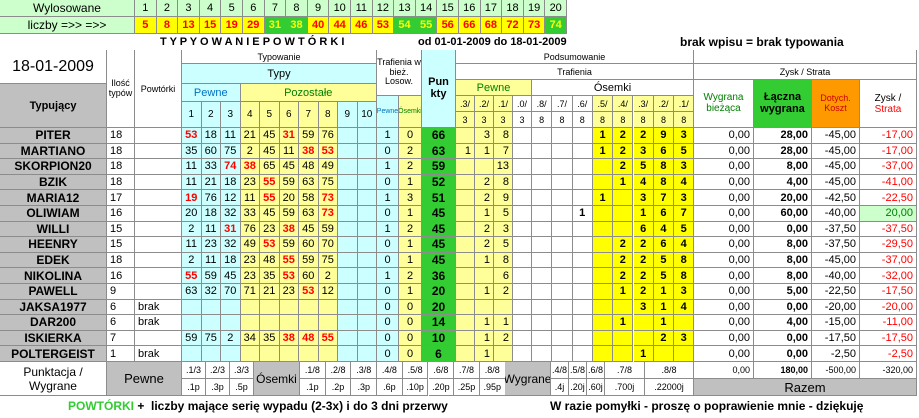 This screenshot has height=418, width=919. Describe the element at coordinates (410, 198) in the screenshot. I see `hit-eight: 3` at that location.